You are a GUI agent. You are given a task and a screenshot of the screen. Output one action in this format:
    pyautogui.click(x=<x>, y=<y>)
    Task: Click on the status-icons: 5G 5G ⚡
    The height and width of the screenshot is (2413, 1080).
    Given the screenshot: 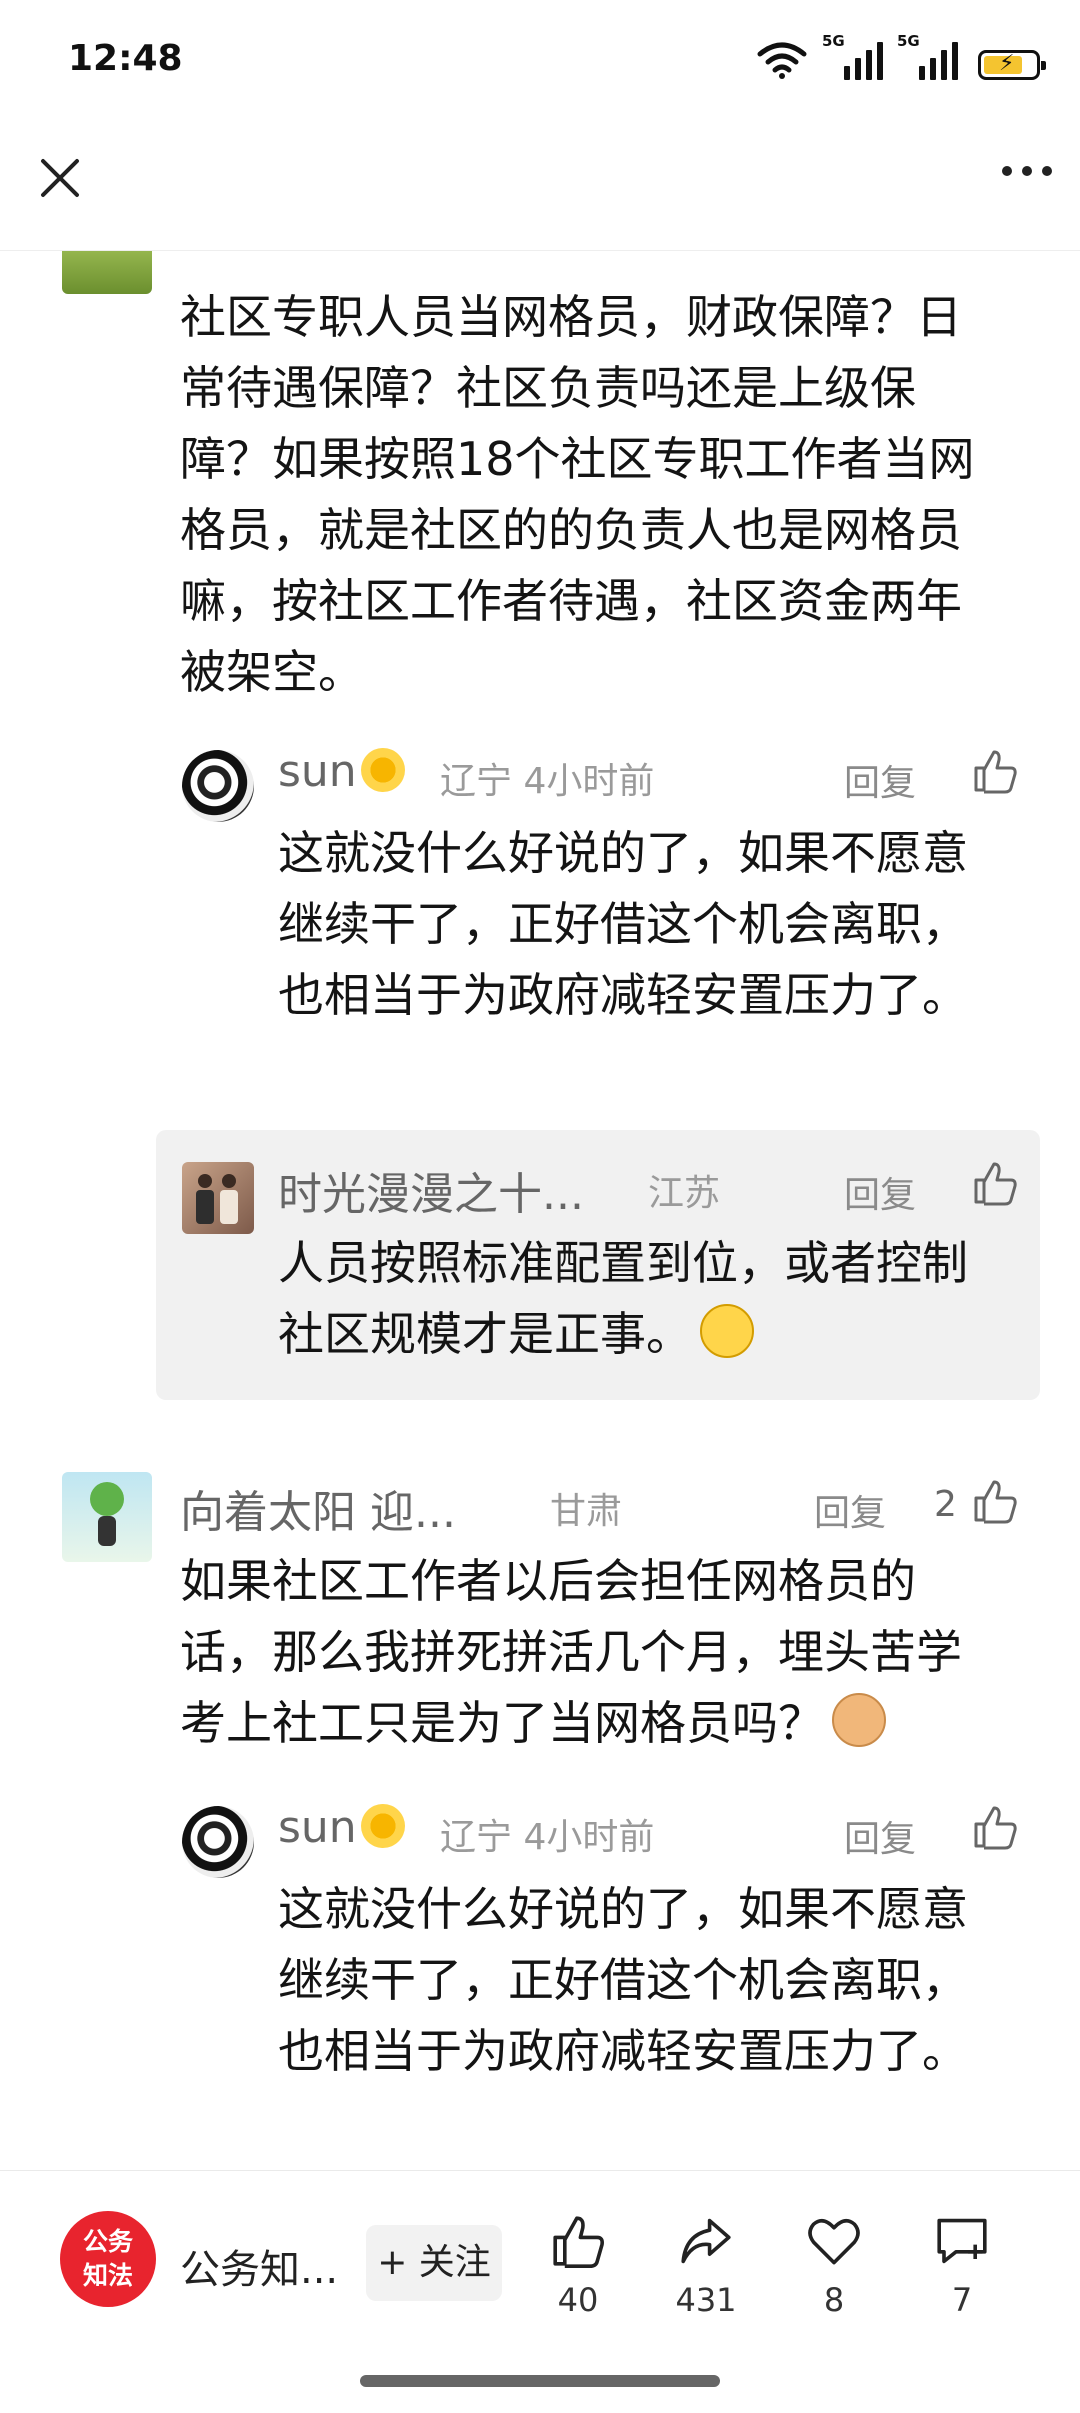 What is the action you would take?
    pyautogui.click(x=901, y=56)
    